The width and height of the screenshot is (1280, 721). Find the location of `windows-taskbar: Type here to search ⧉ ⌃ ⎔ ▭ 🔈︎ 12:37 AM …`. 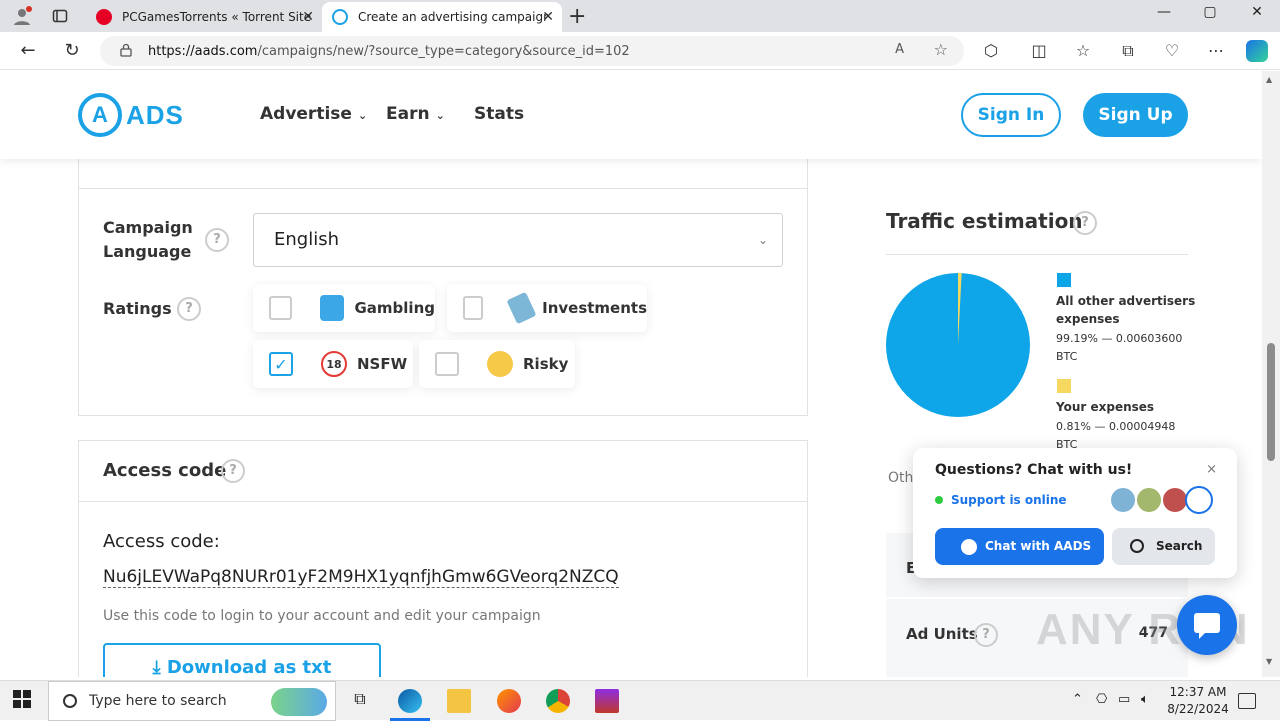

windows-taskbar: Type here to search ⧉ ⌃ ⎔ ▭ 🔈︎ 12:37 AM … is located at coordinates (640, 700).